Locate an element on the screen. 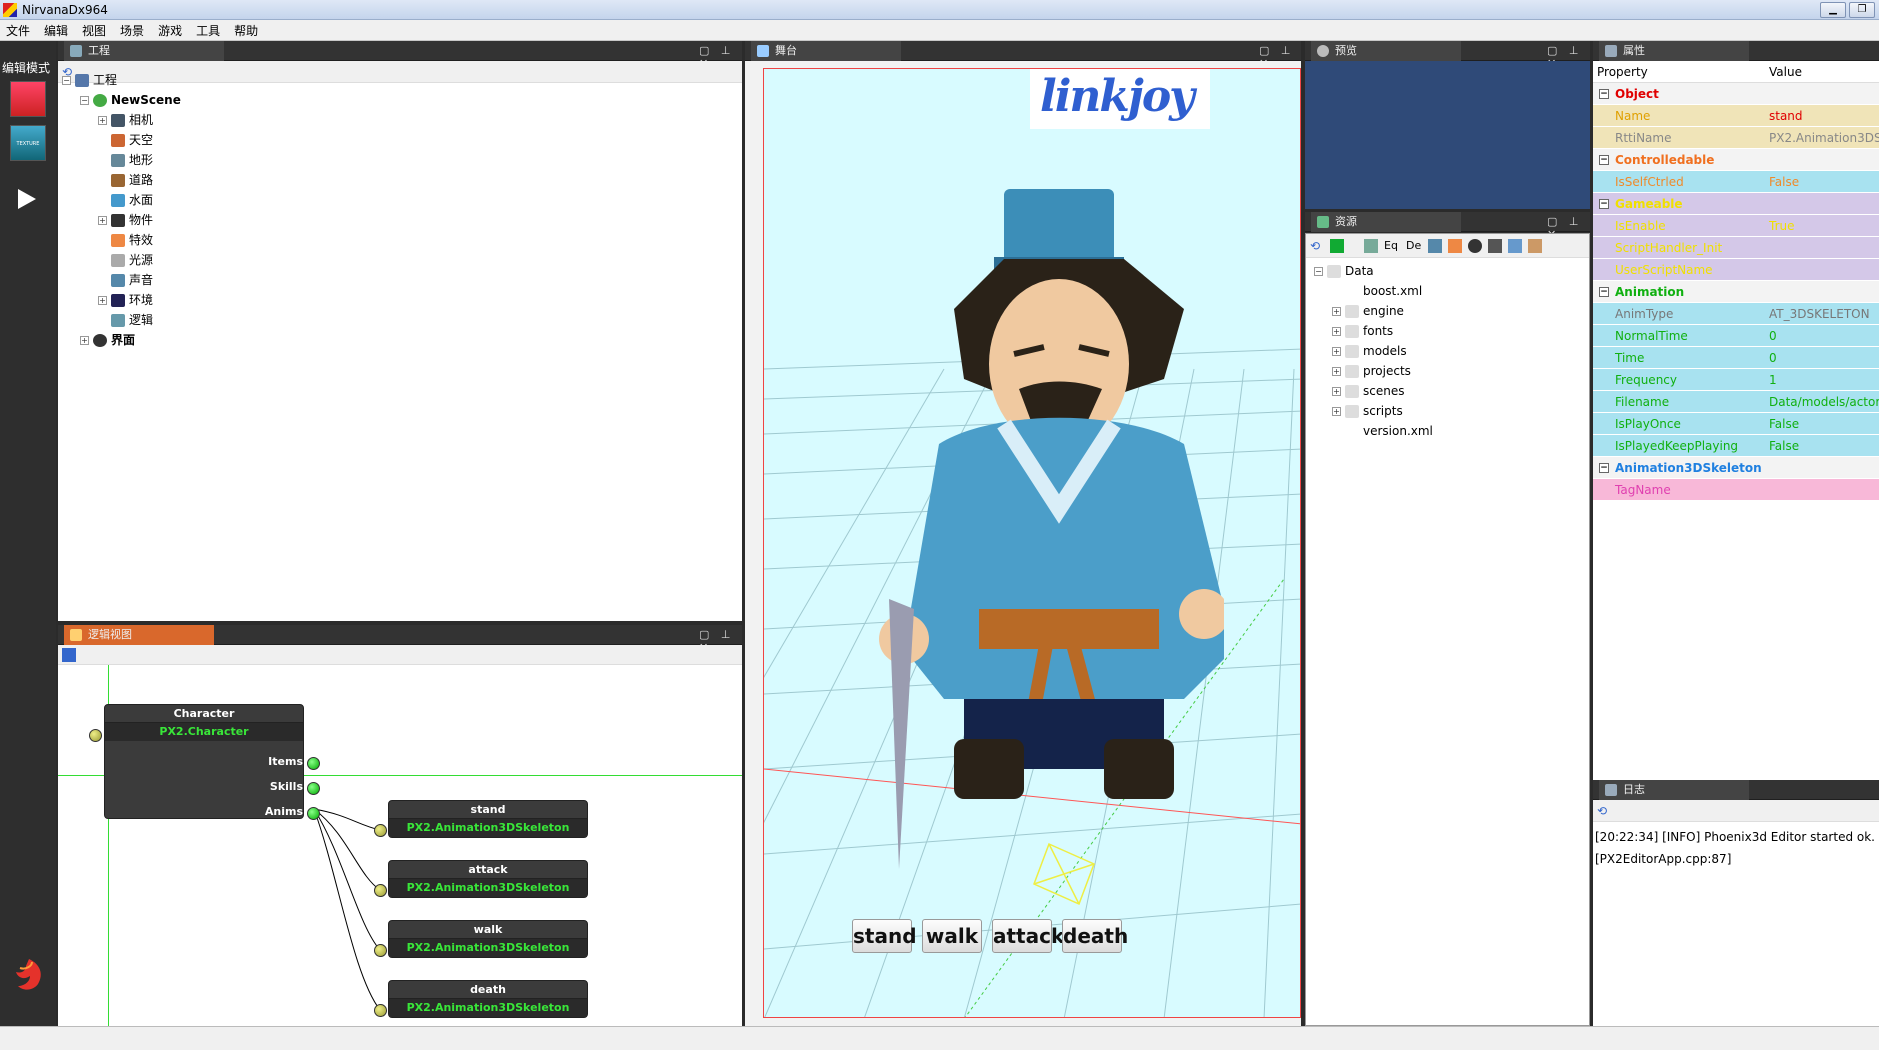  sound-icon is located at coordinates (1515, 246).